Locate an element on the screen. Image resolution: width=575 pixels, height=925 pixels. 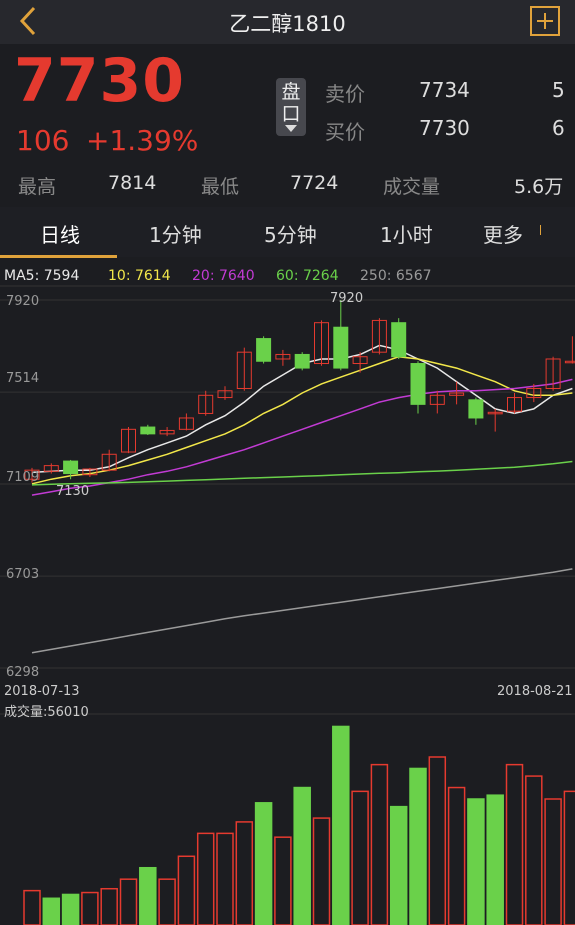
volume-label: 成交量 is located at coordinates (412, 187).